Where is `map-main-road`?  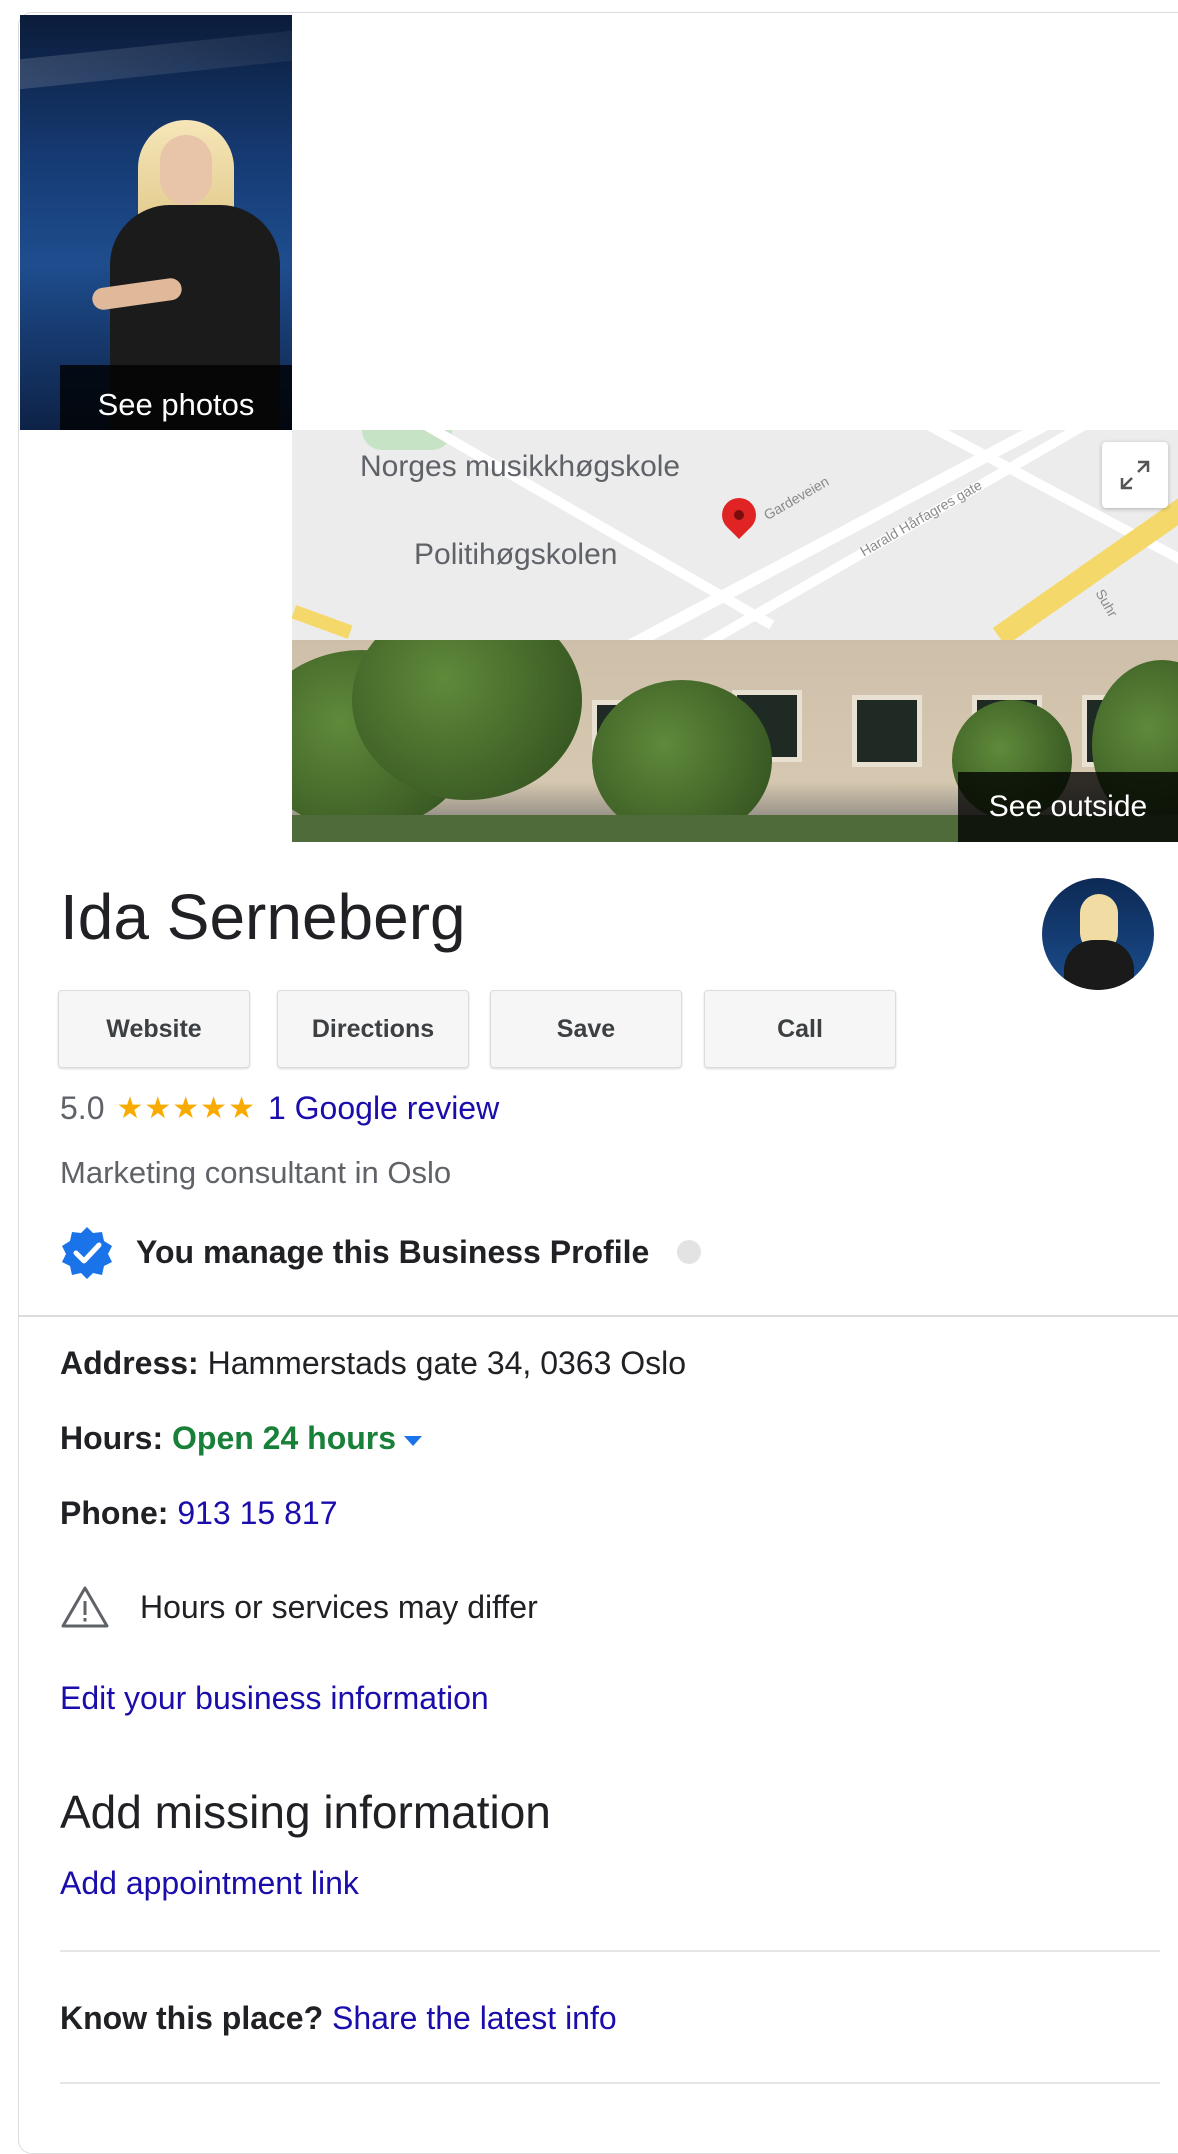 map-main-road is located at coordinates (322, 622).